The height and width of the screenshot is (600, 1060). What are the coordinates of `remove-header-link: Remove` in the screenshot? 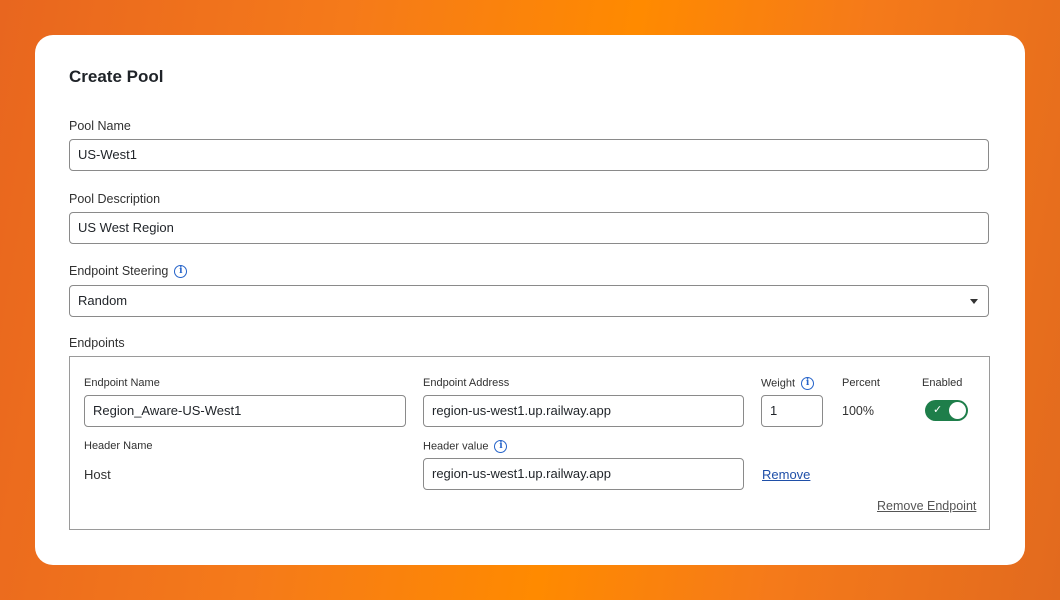 It's located at (786, 474).